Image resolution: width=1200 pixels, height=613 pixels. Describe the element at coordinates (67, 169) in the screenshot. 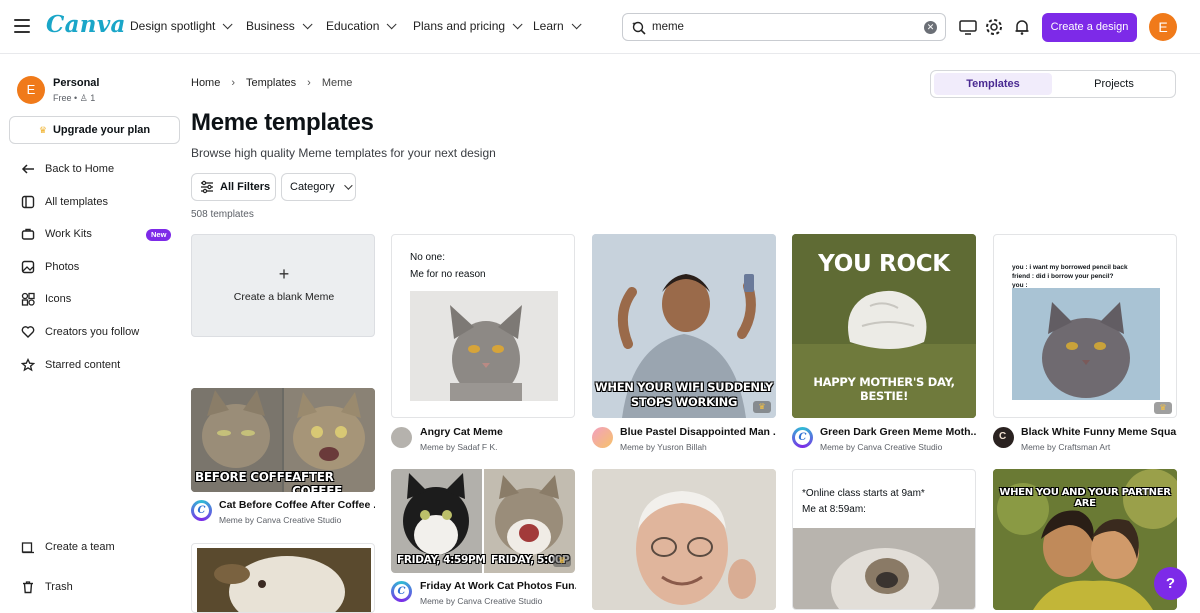

I see `sidebar-item-back-home: Back to Home` at that location.